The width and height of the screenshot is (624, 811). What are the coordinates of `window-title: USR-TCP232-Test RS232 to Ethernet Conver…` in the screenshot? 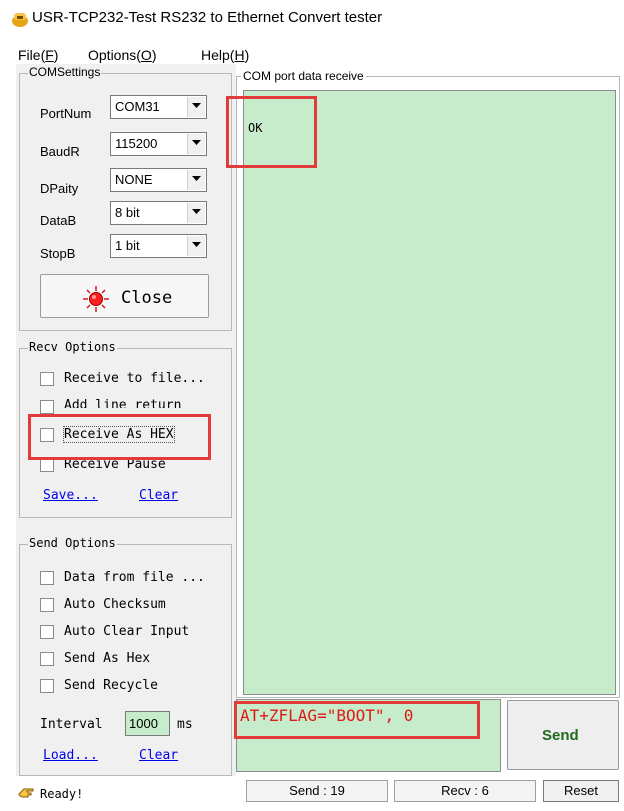 It's located at (207, 17).